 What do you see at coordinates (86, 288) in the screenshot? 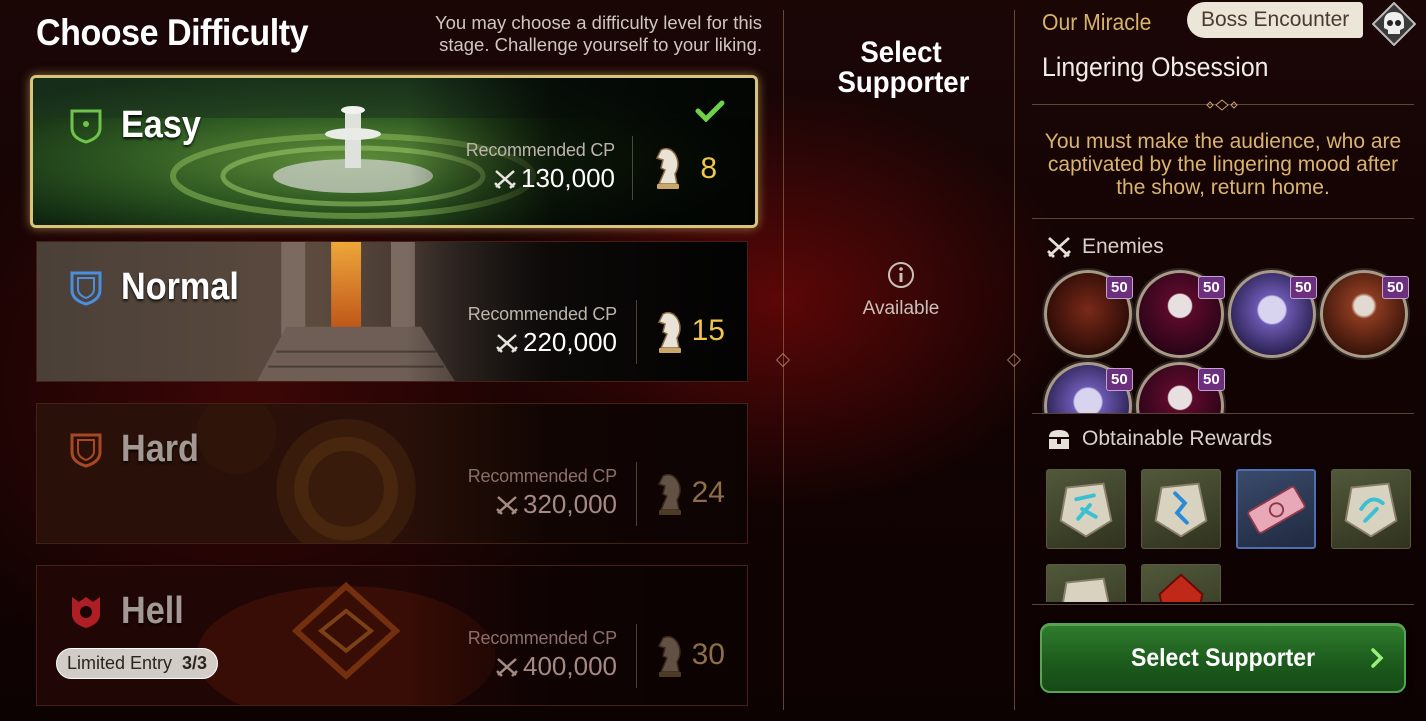
I see `shield-normal-icon` at bounding box center [86, 288].